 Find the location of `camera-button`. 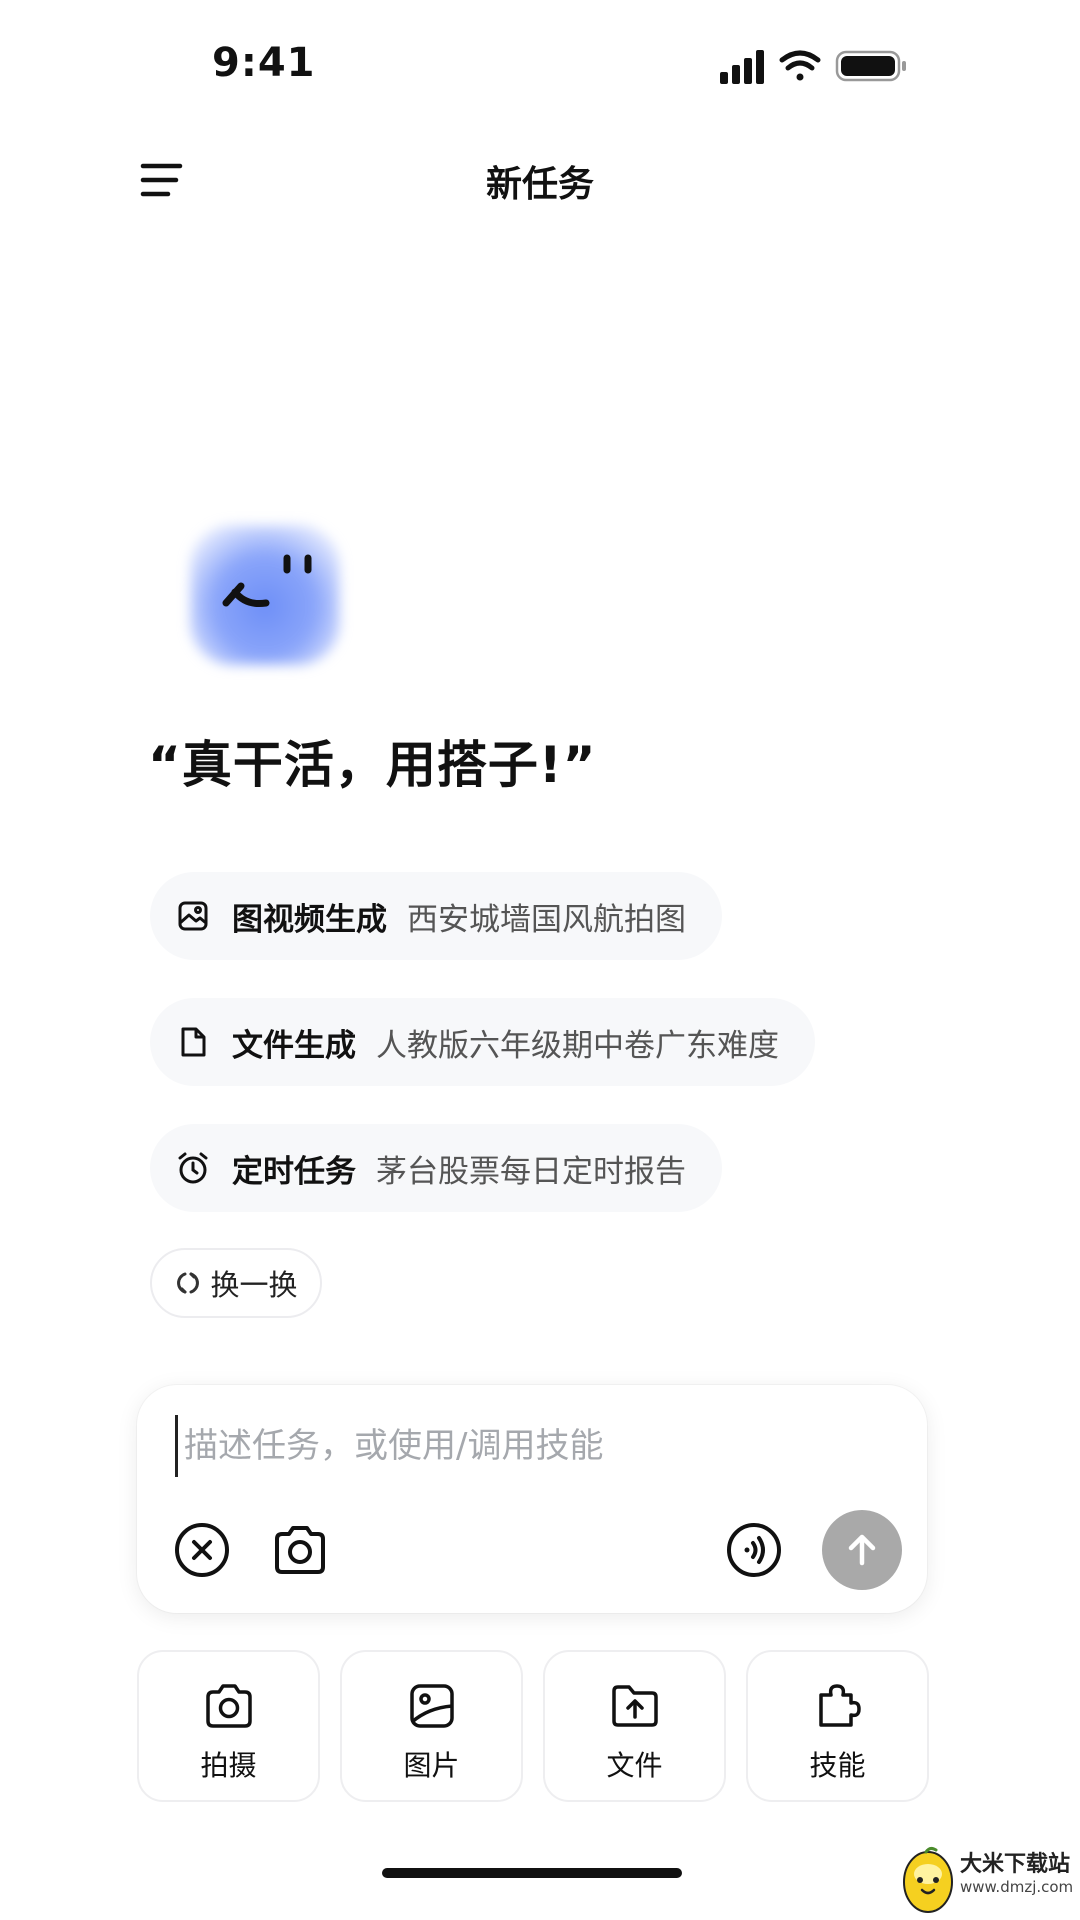

camera-button is located at coordinates (300, 1550).